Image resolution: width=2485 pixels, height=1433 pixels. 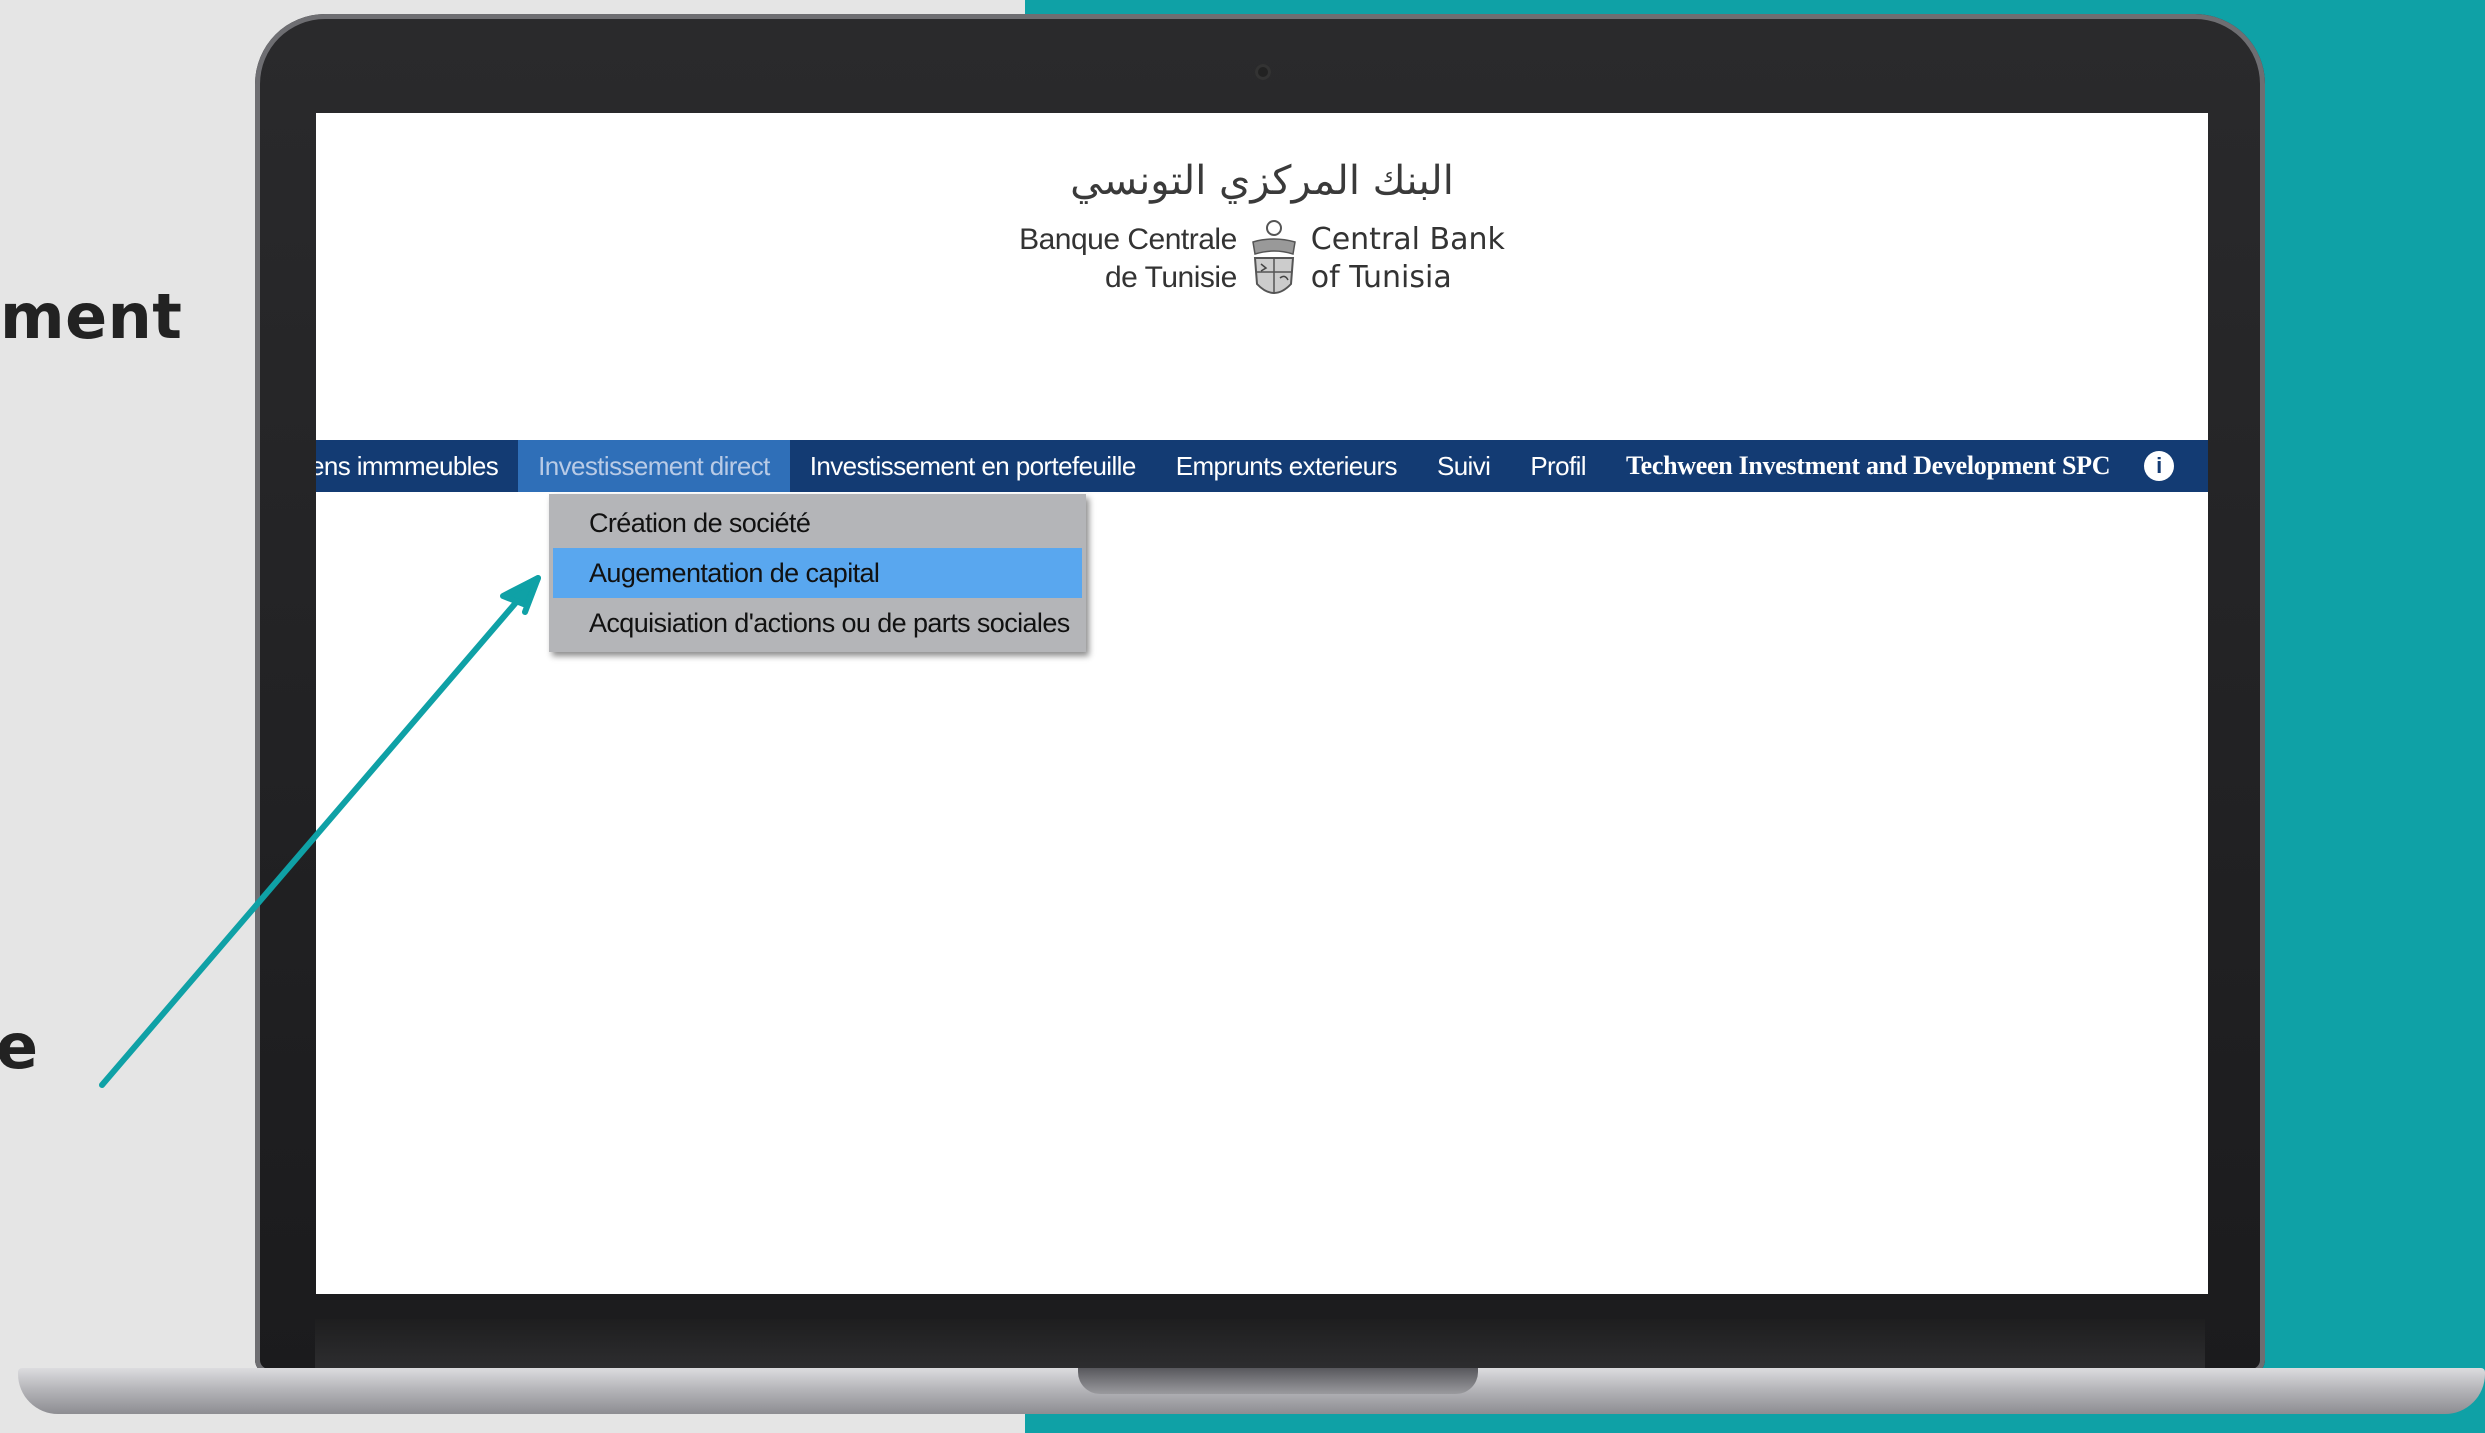 I want to click on laptop-base, so click(x=1251, y=1391).